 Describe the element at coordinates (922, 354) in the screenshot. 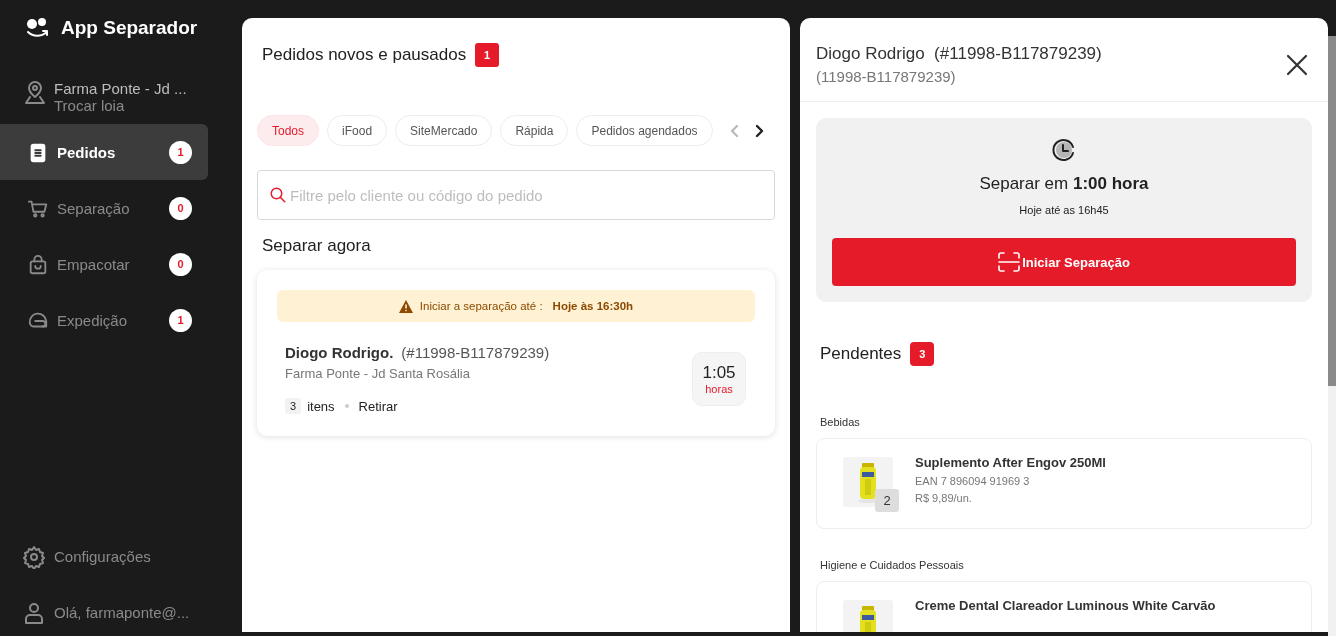

I see `count-badge: 3` at that location.